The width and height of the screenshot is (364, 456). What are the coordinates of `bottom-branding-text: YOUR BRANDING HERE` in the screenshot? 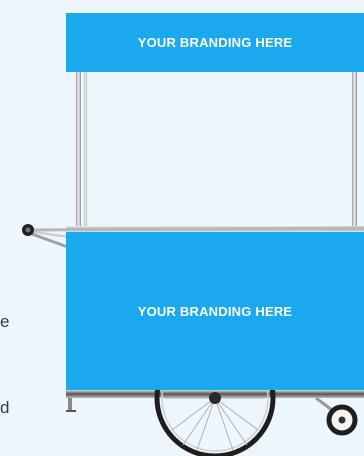 It's located at (215, 311).